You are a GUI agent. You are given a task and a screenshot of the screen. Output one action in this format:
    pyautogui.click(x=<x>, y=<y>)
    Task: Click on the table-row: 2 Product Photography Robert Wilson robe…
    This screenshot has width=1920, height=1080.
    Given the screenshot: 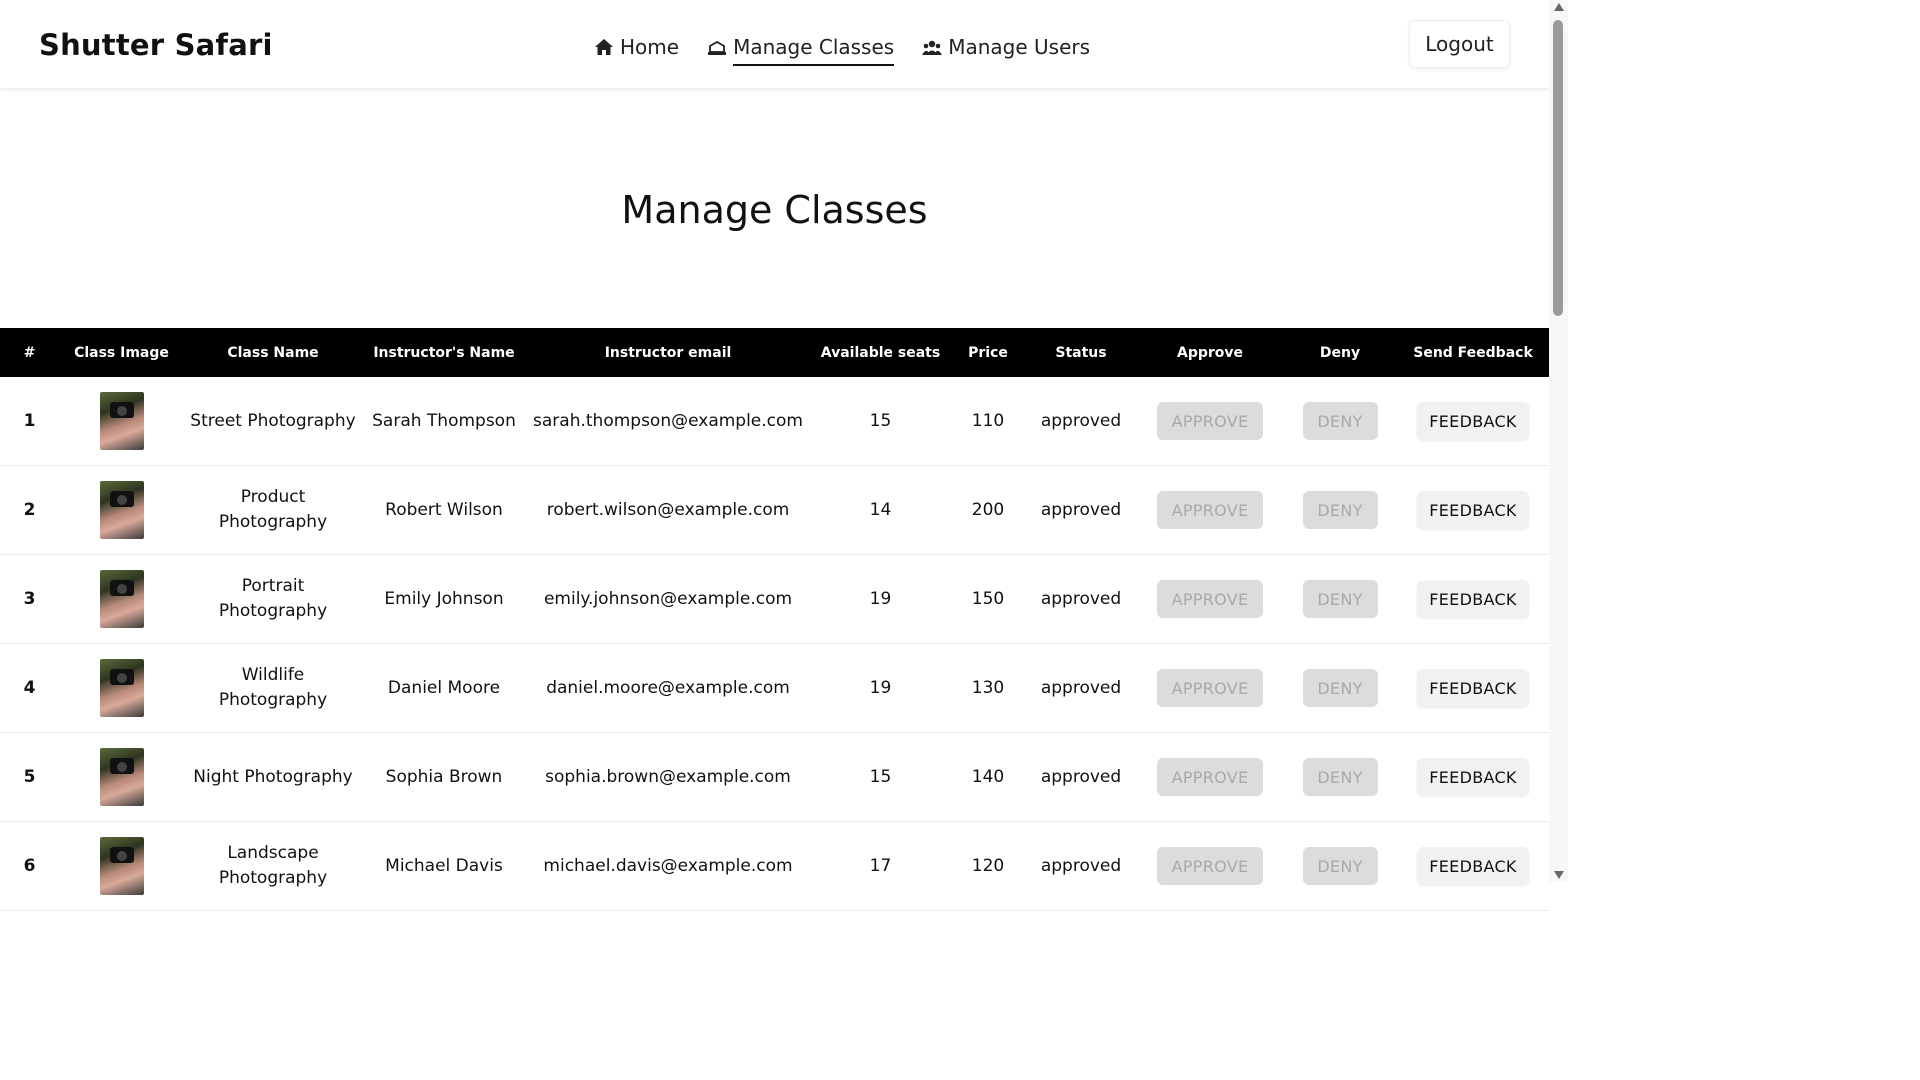 What is the action you would take?
    pyautogui.click(x=774, y=510)
    